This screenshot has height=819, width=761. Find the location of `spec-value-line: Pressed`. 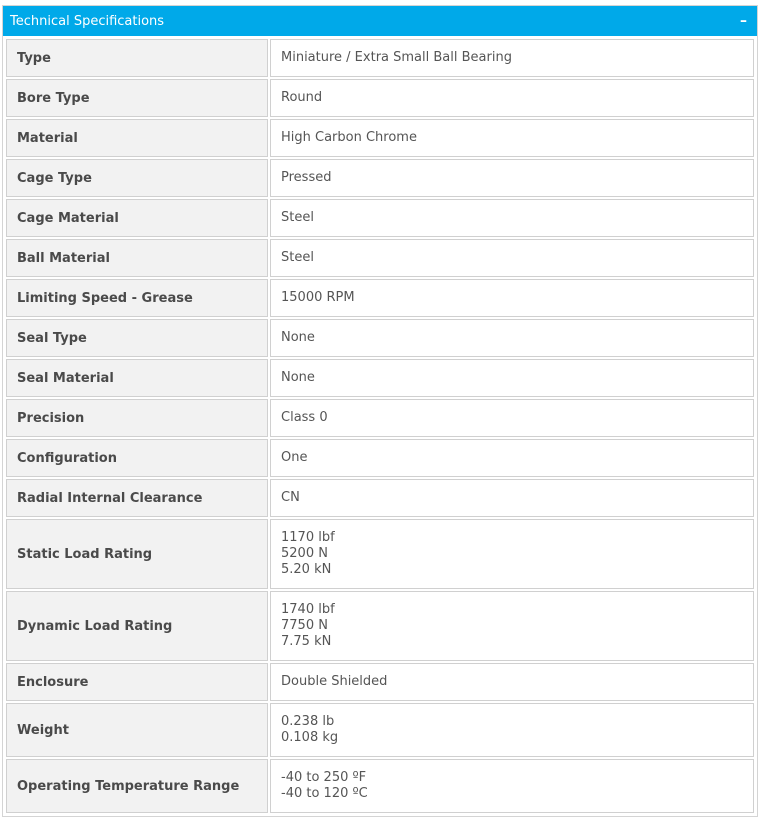

spec-value-line: Pressed is located at coordinates (306, 177).